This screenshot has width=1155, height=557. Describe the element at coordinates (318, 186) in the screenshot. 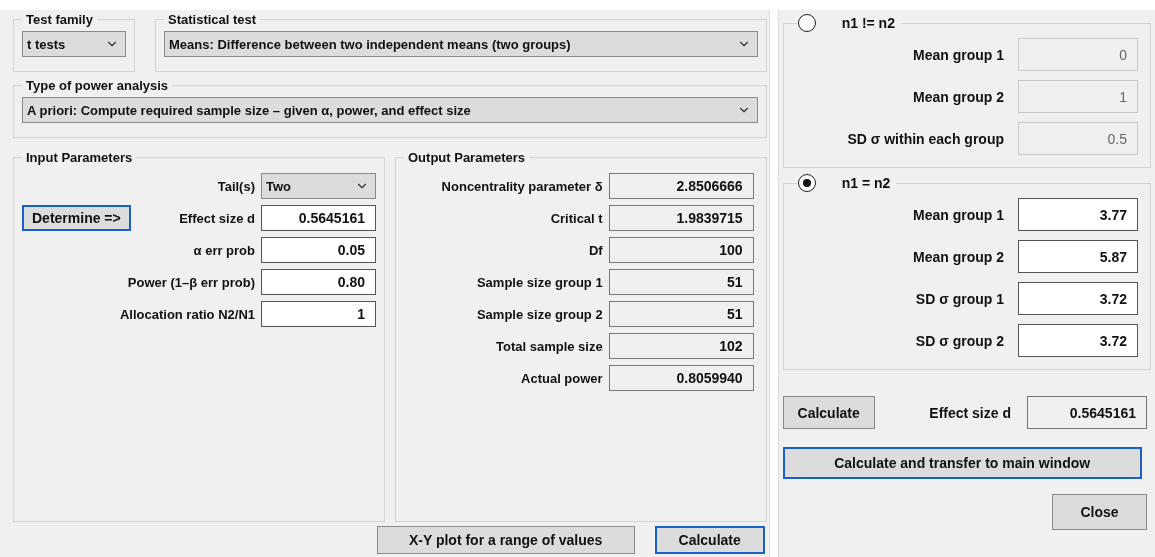

I see `dropdown: Two` at that location.